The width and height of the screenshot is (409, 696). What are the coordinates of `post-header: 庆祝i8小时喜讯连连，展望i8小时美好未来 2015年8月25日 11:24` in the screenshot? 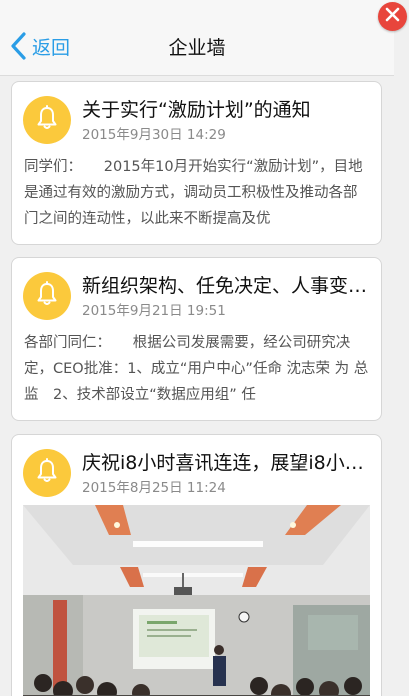 It's located at (196, 466).